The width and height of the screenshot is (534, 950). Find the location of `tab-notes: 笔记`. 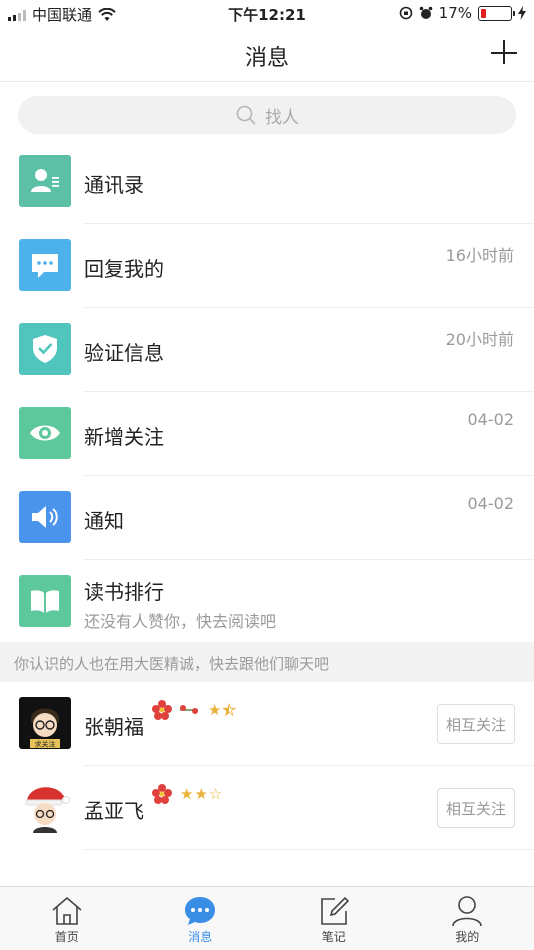

tab-notes: 笔记 is located at coordinates (334, 918).